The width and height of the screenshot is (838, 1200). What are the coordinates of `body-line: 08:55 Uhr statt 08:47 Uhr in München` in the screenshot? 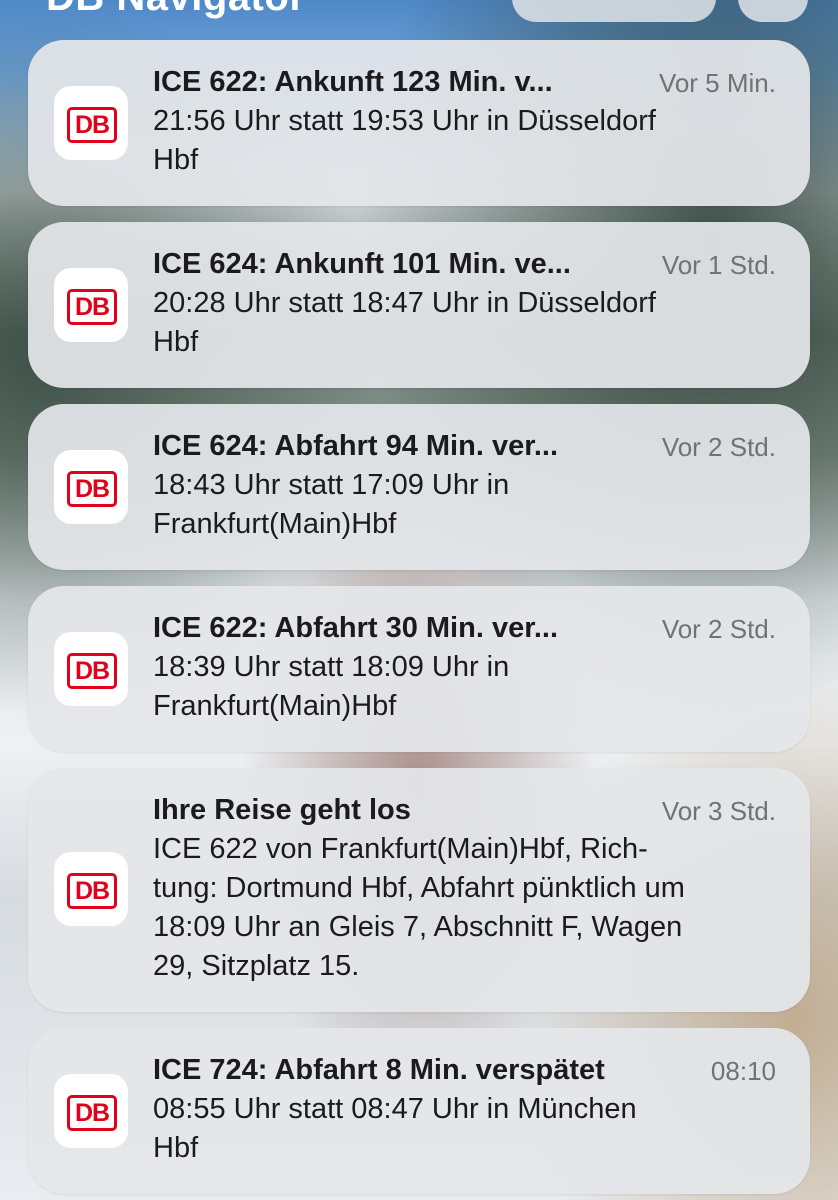 It's located at (395, 1109).